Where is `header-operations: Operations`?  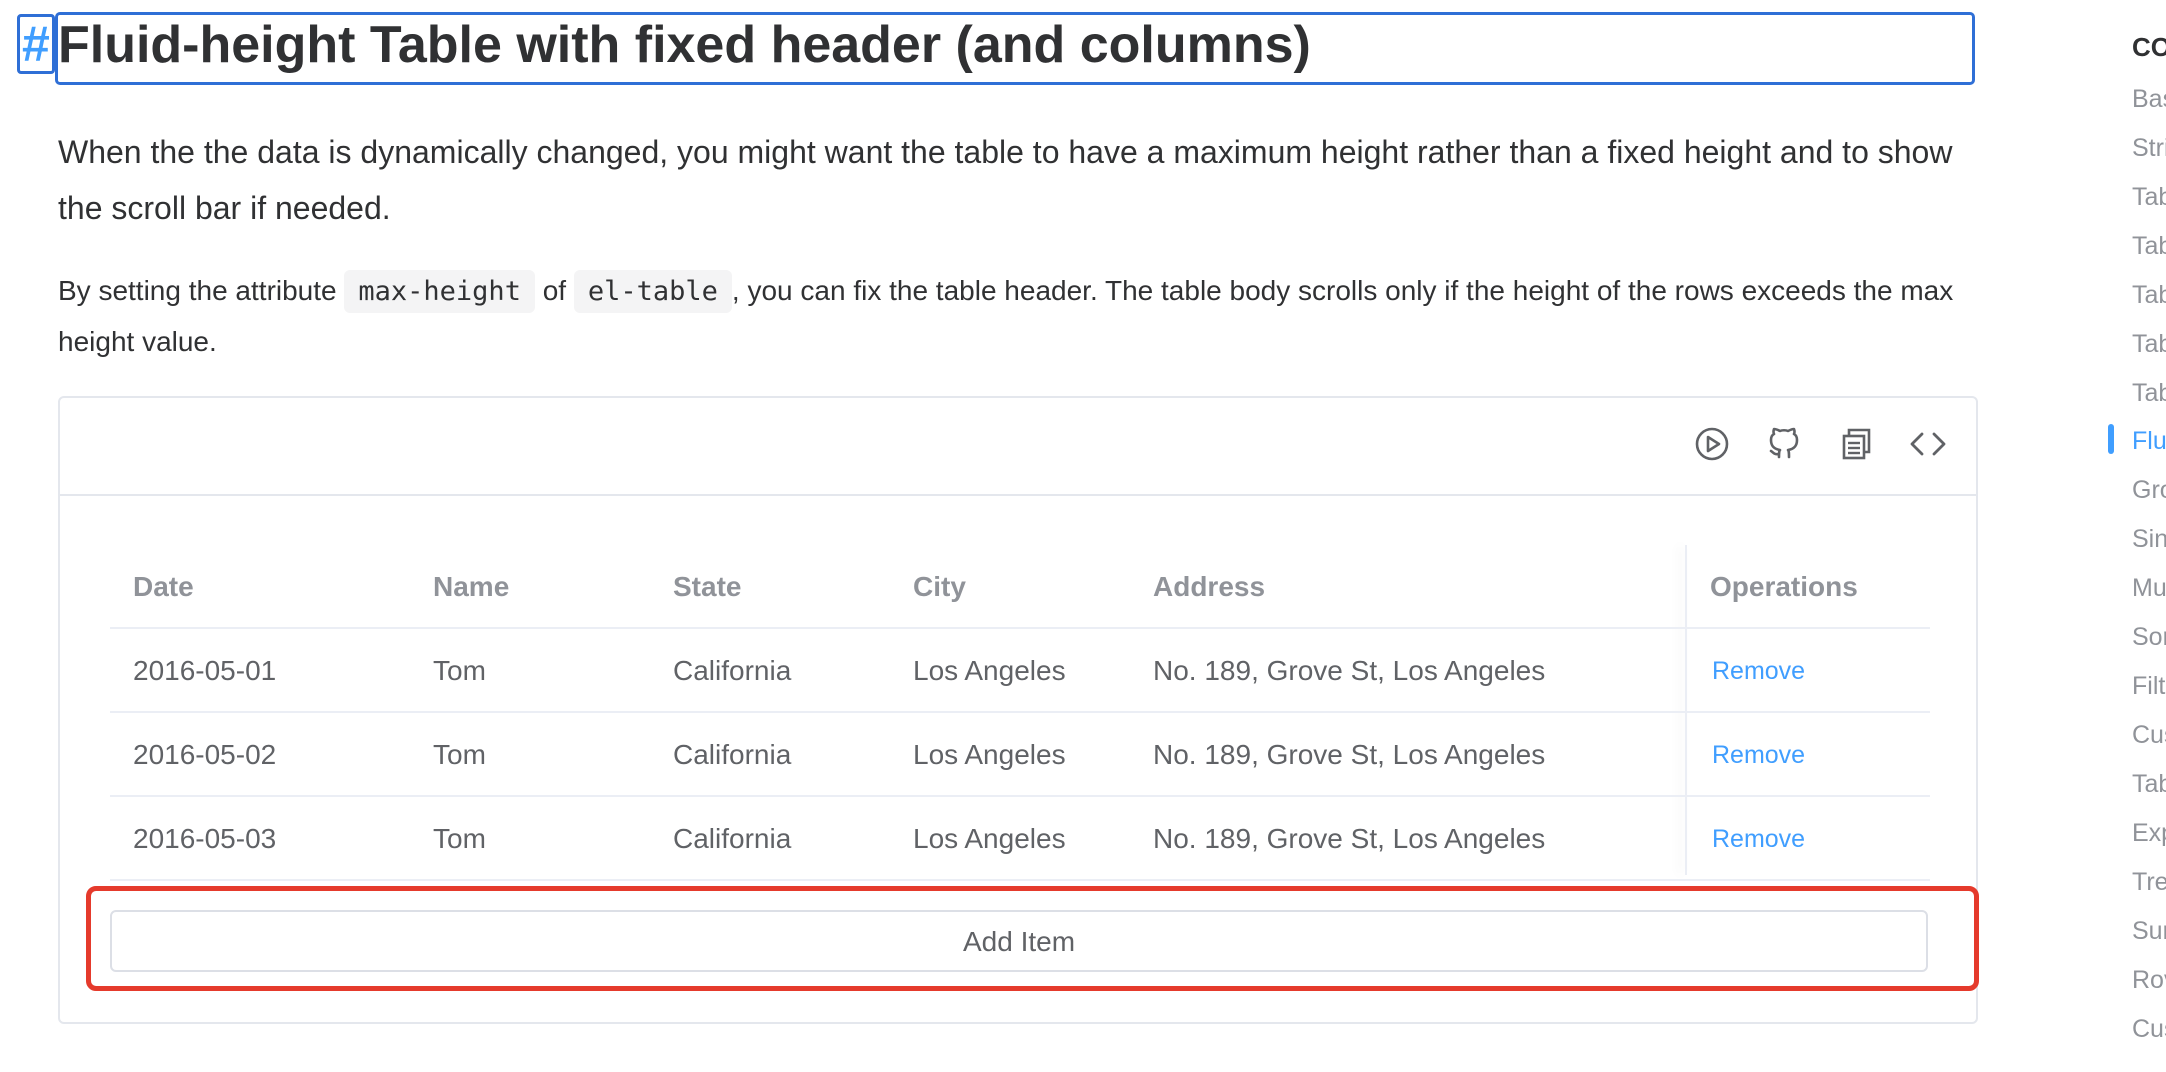 header-operations: Operations is located at coordinates (1784, 586).